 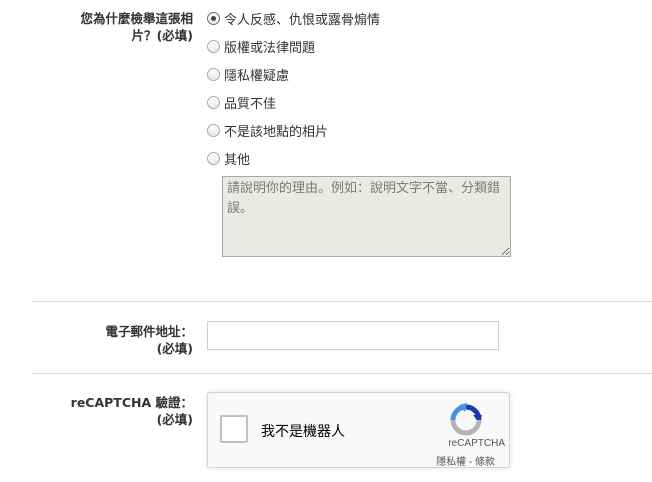 I want to click on reason-option: 版權或法律問題, so click(x=261, y=46).